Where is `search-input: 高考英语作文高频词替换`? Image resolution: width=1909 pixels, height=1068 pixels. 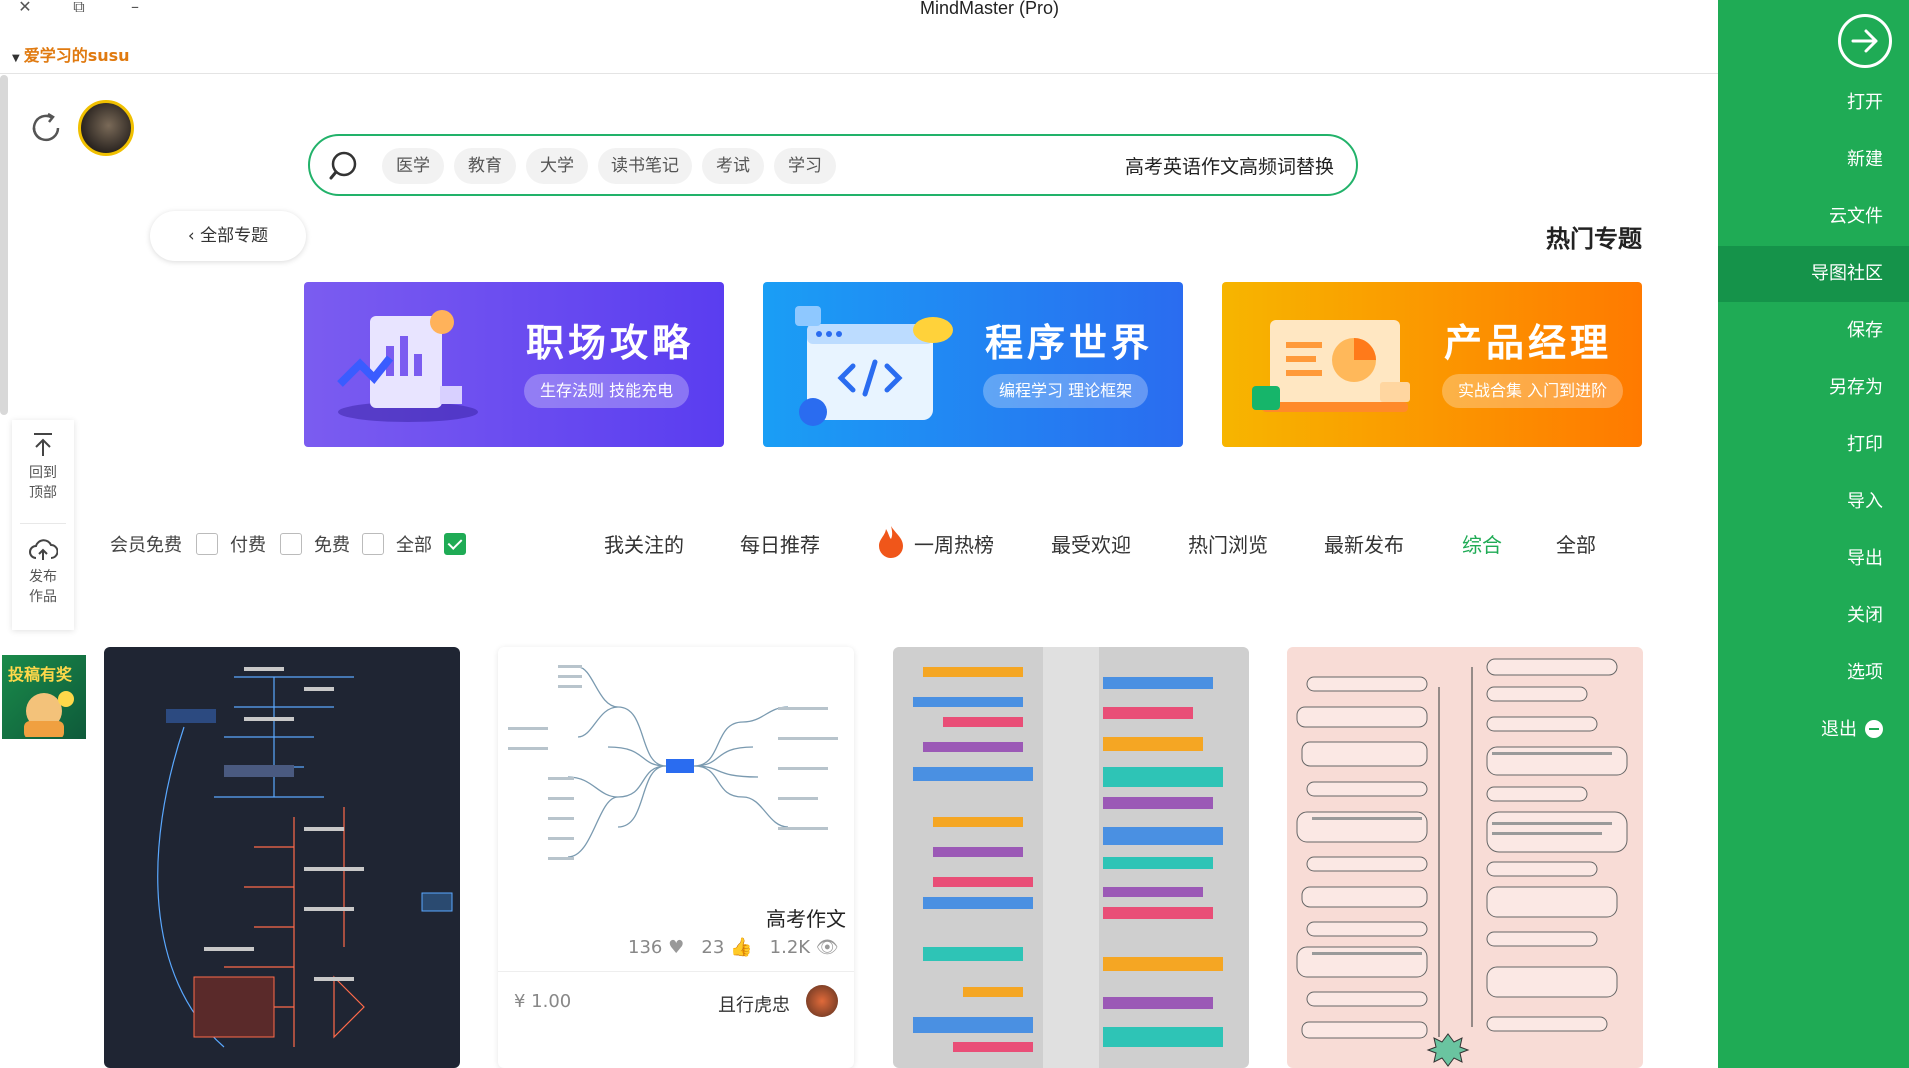
search-input: 高考英语作文高频词替换 is located at coordinates (1229, 165).